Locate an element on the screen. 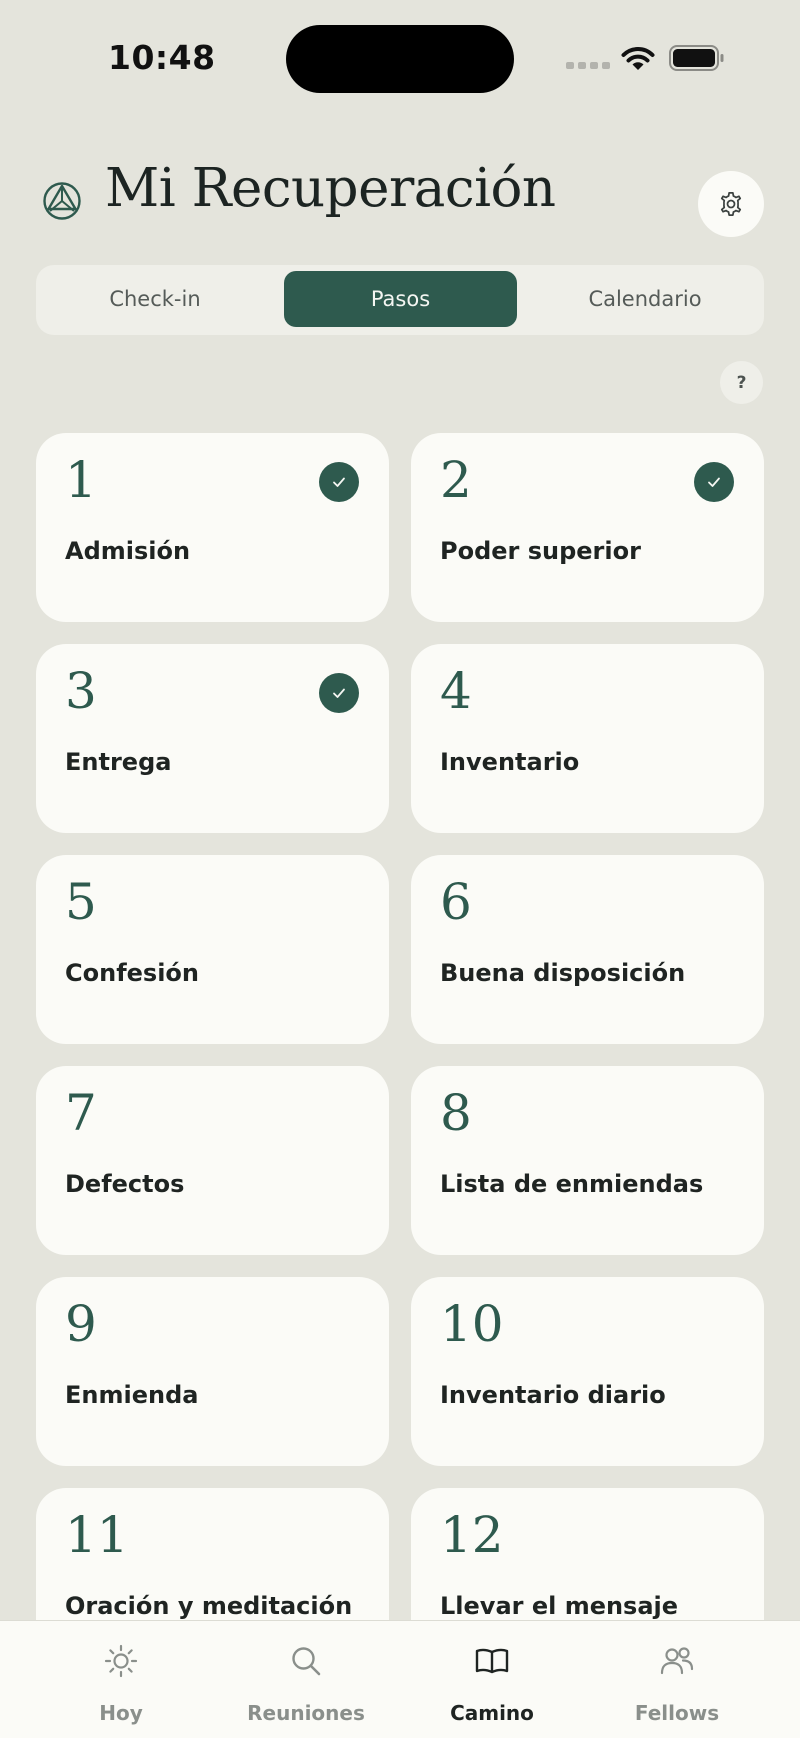  tab-pasos: Pasos is located at coordinates (400, 299).